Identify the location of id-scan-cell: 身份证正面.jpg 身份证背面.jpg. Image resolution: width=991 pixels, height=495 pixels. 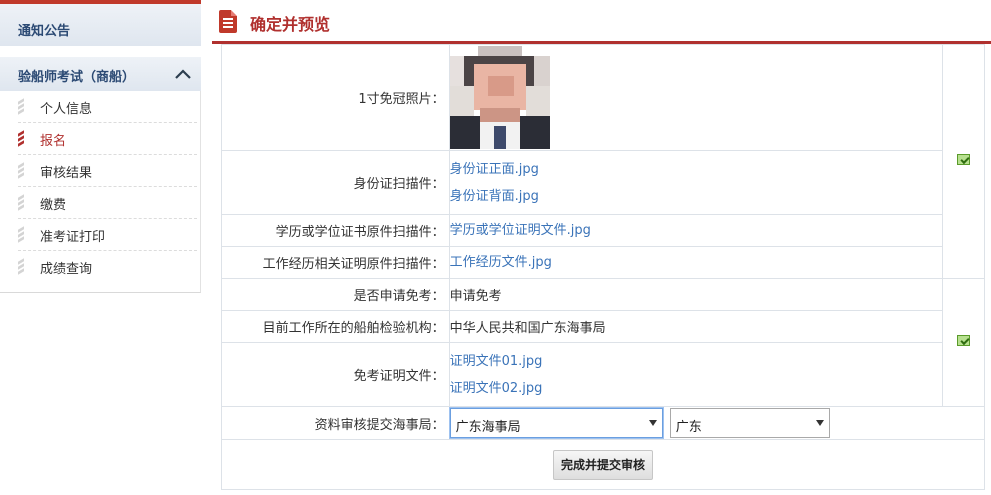
(696, 182).